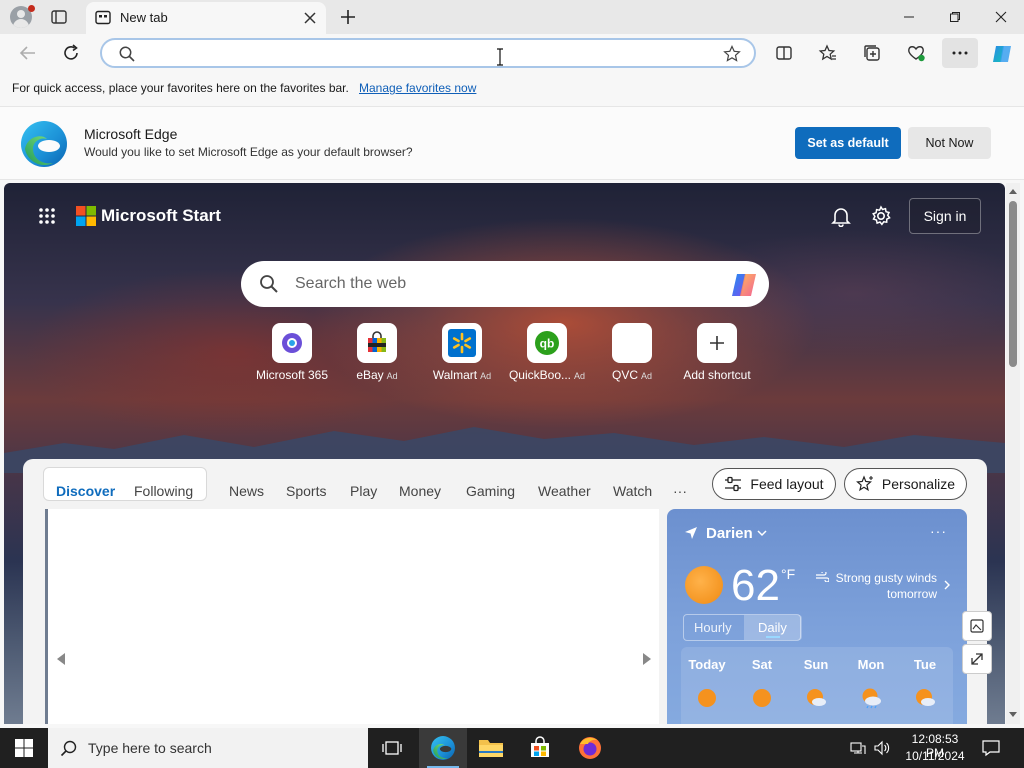 This screenshot has width=1024, height=768. What do you see at coordinates (841, 216) in the screenshot?
I see `notifications-bell-icon` at bounding box center [841, 216].